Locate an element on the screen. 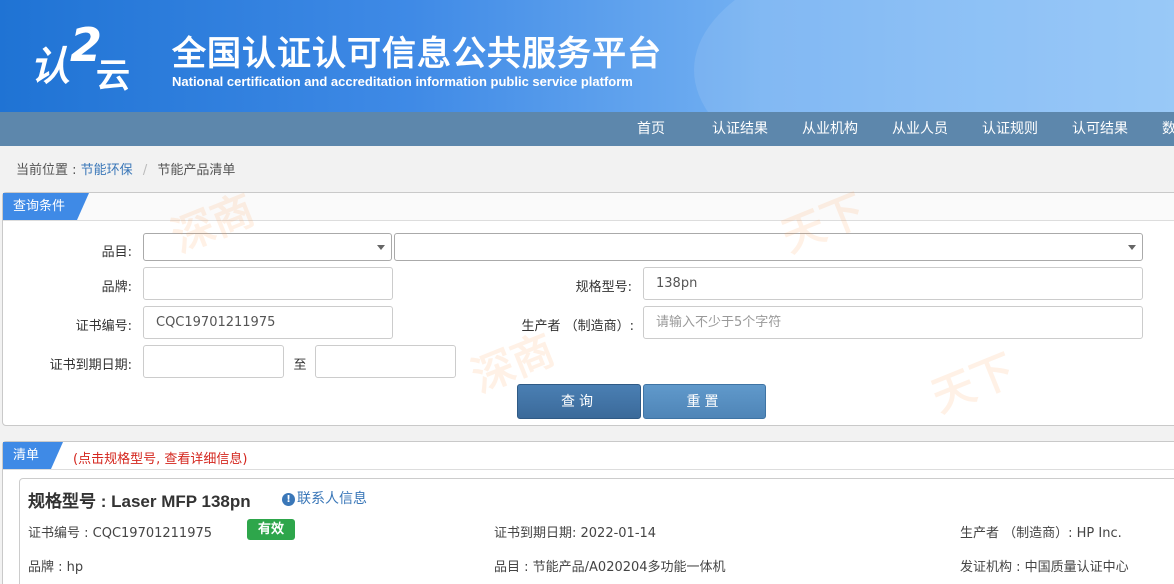  header-decoration is located at coordinates (934, 56).